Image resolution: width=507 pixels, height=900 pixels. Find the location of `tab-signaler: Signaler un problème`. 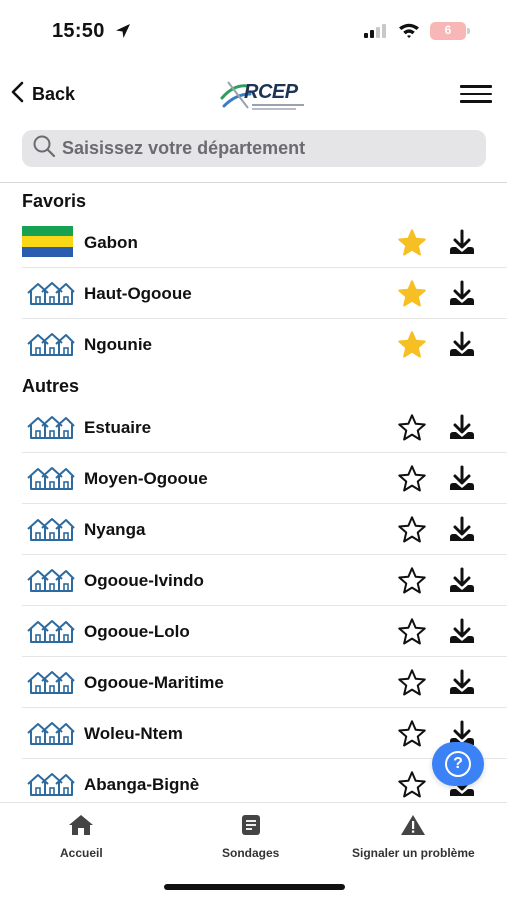

tab-signaler: Signaler un problème is located at coordinates (413, 836).